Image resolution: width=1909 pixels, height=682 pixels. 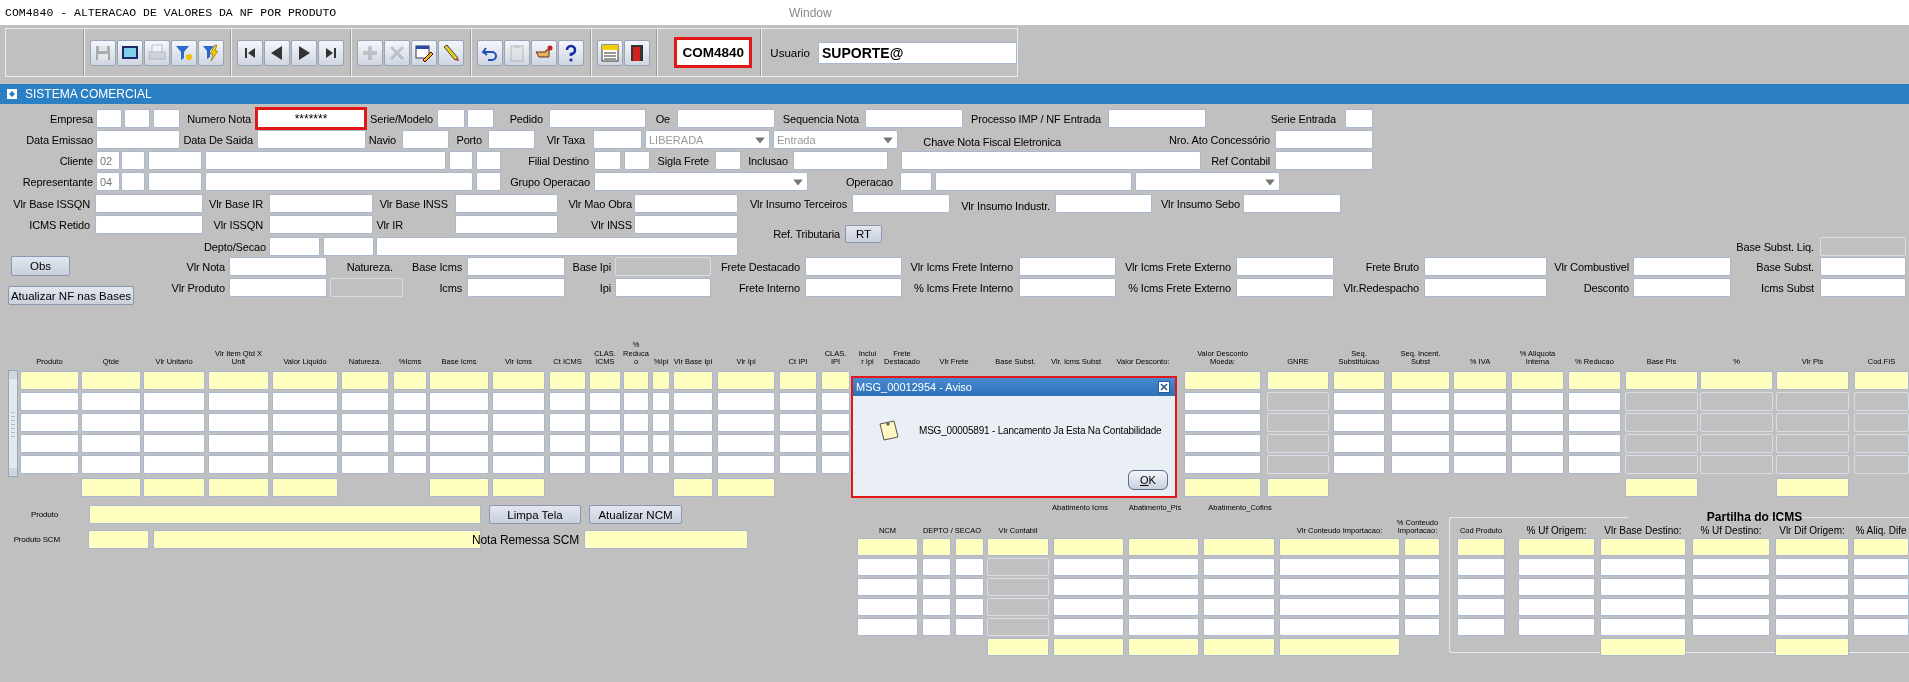 What do you see at coordinates (59, 139) in the screenshot?
I see `field-label: Data Emissao` at bounding box center [59, 139].